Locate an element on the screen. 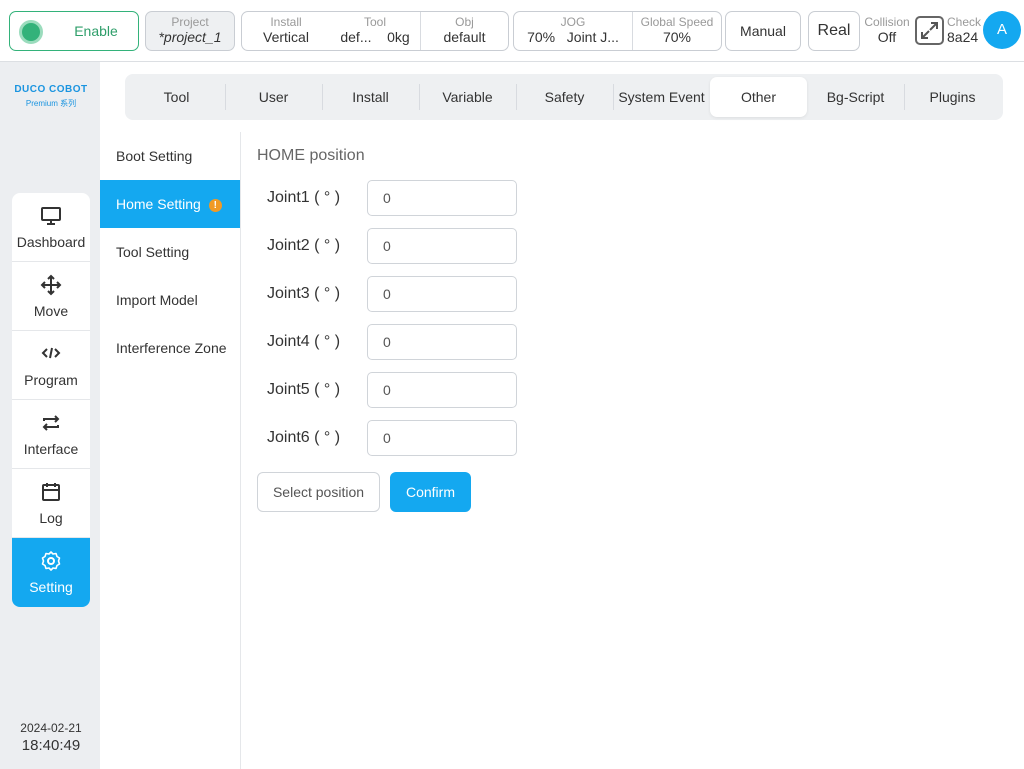 Image resolution: width=1024 pixels, height=769 pixels. joint4-row: Joint4 ( ° ) is located at coordinates (397, 342).